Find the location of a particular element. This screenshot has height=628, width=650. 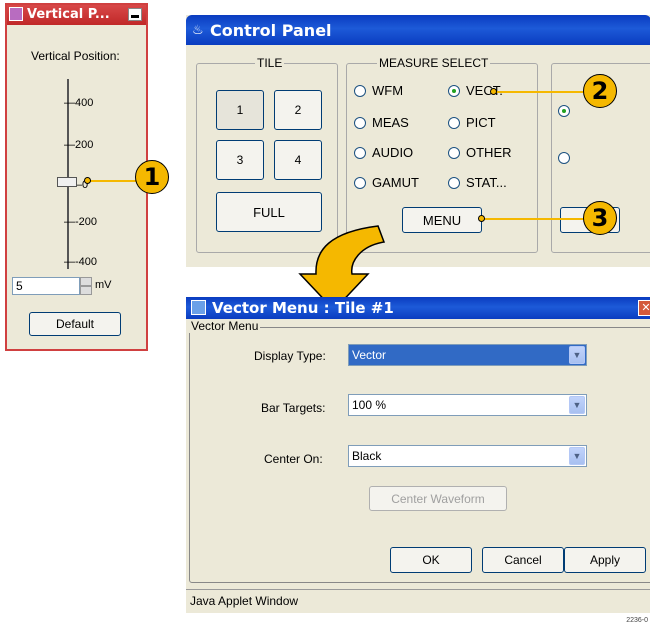

bar-targets-select: 100 % ▼ is located at coordinates (467, 405).